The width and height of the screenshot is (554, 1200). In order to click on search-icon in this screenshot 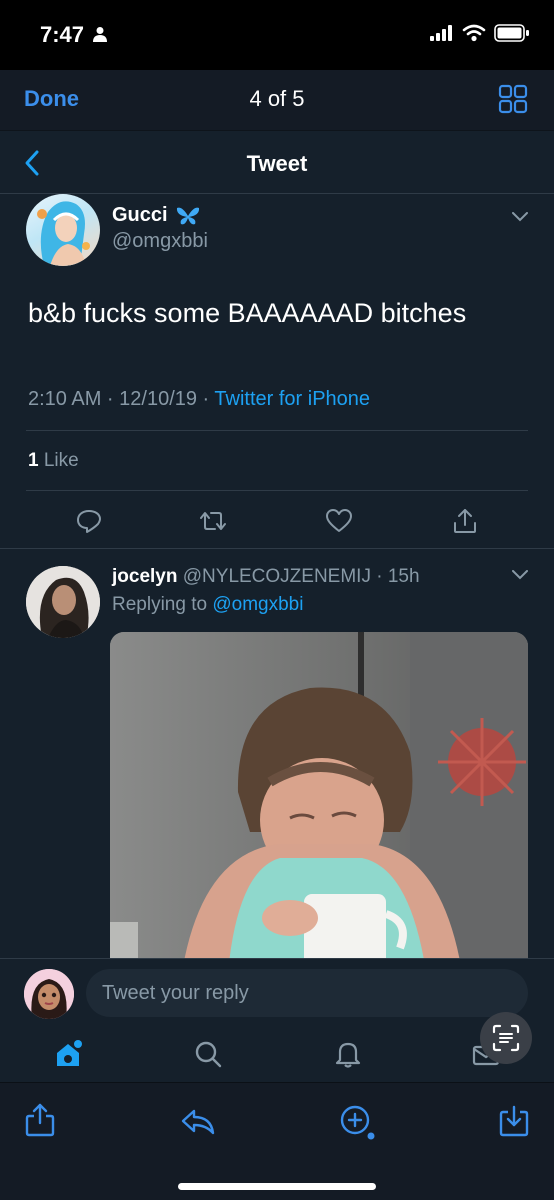, I will do `click(208, 1054)`.